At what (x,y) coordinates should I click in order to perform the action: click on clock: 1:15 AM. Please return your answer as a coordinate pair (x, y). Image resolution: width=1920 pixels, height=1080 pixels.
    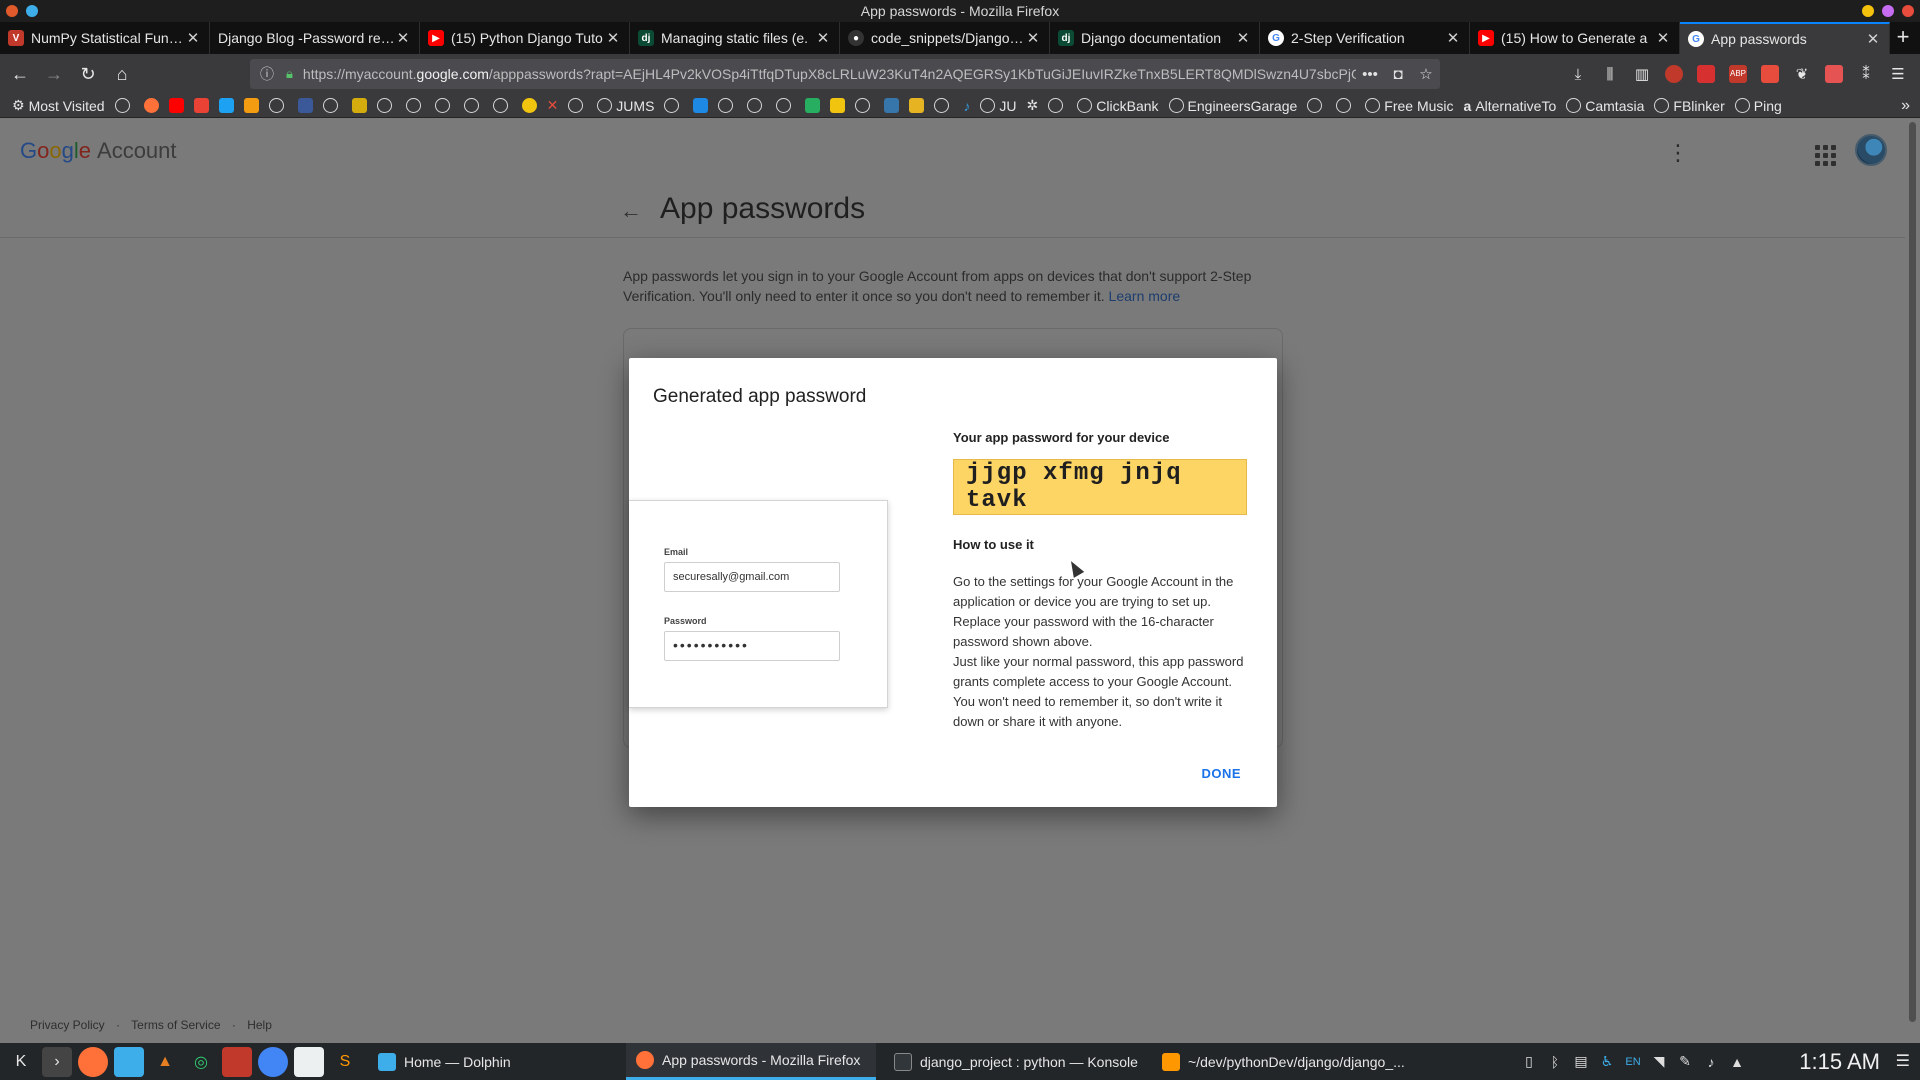
    Looking at the image, I should click on (1839, 1061).